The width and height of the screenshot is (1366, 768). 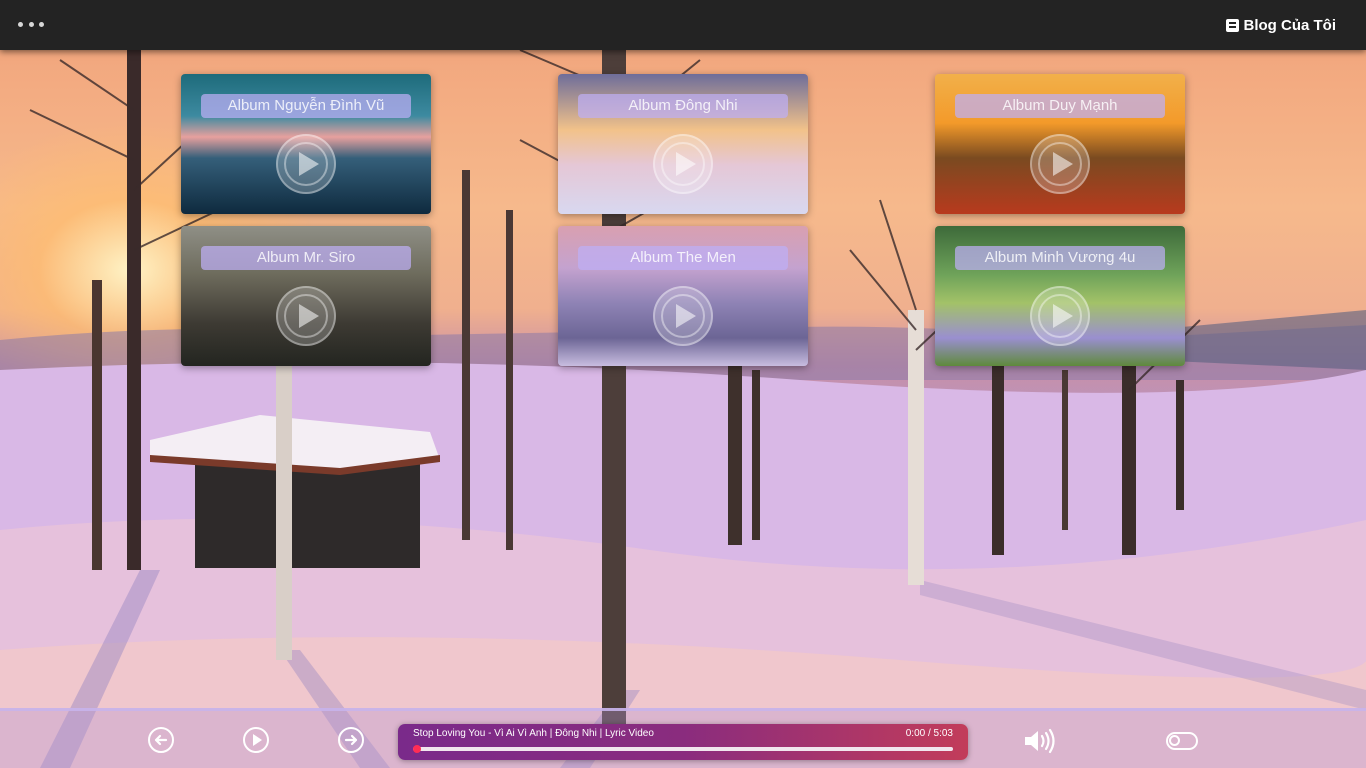 I want to click on toggle-knob, so click(x=1174, y=740).